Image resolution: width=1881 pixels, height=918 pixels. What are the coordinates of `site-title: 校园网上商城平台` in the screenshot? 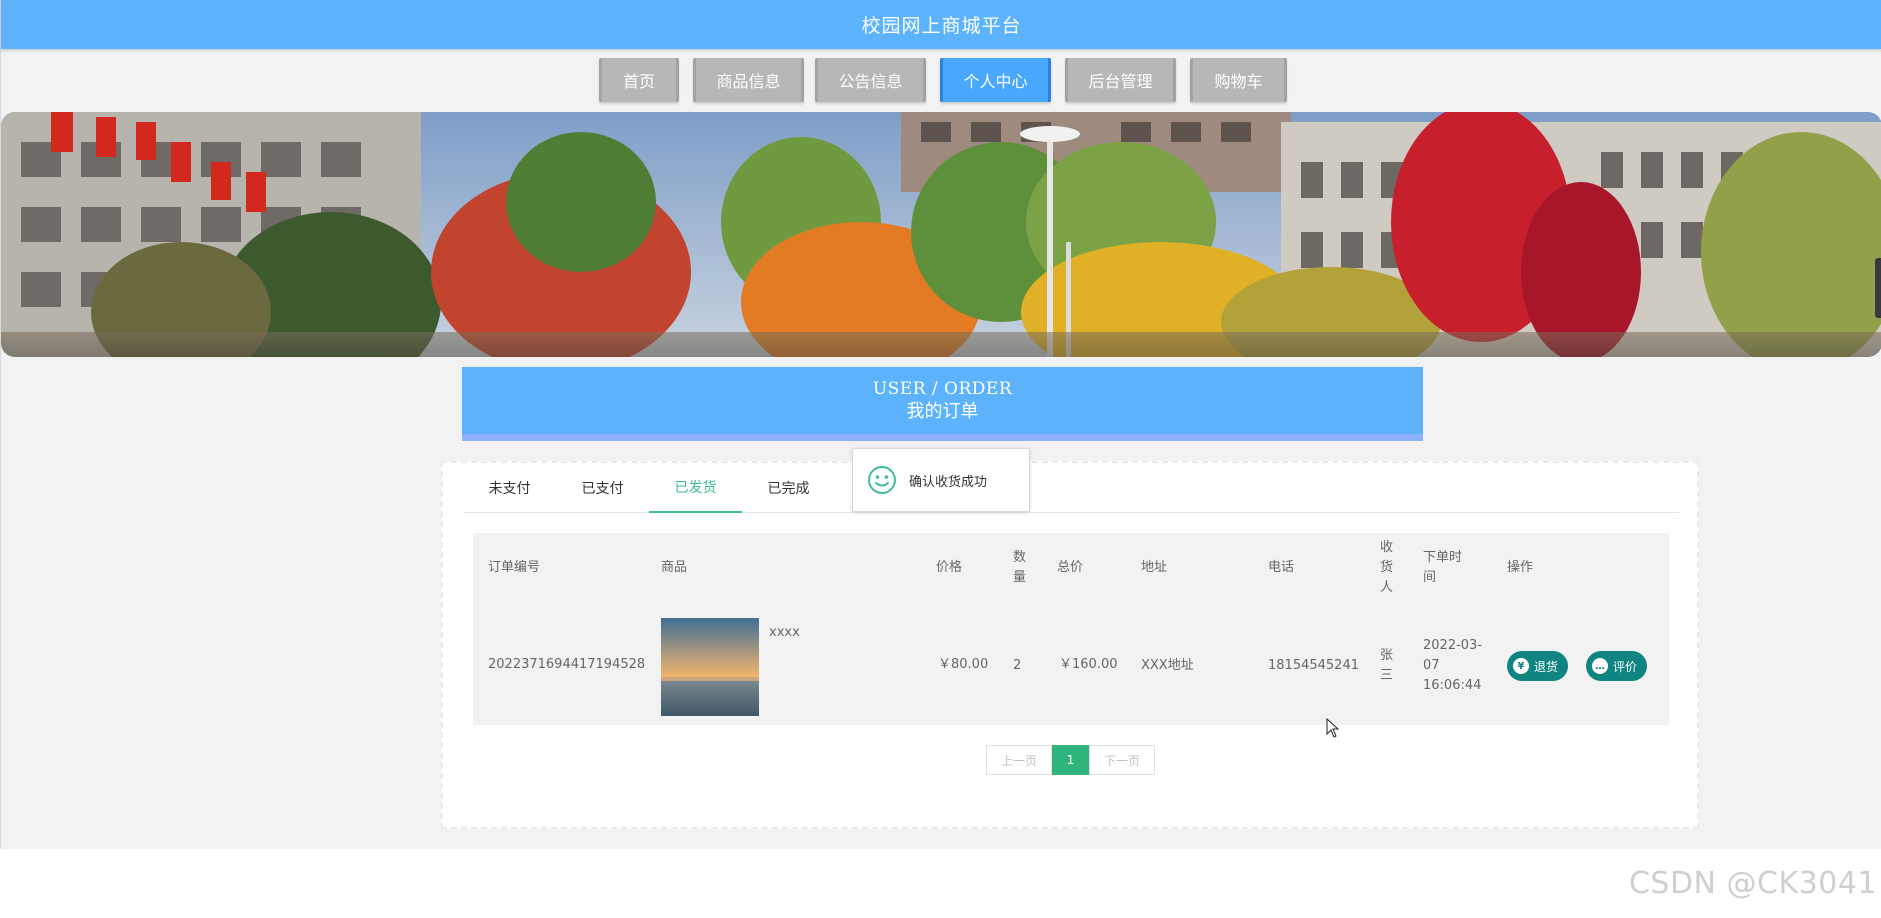 It's located at (941, 26).